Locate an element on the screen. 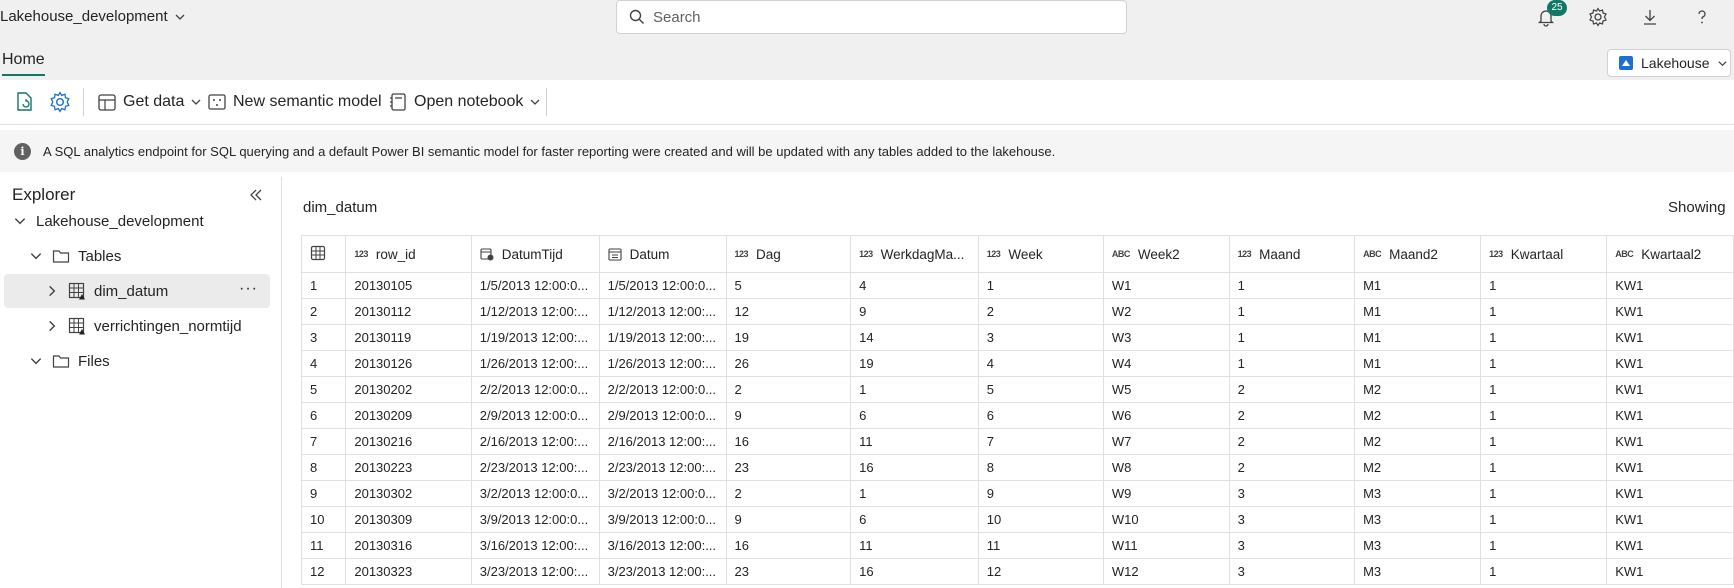  tree-item-dim-datum: dim_datum ··· is located at coordinates (137, 291).